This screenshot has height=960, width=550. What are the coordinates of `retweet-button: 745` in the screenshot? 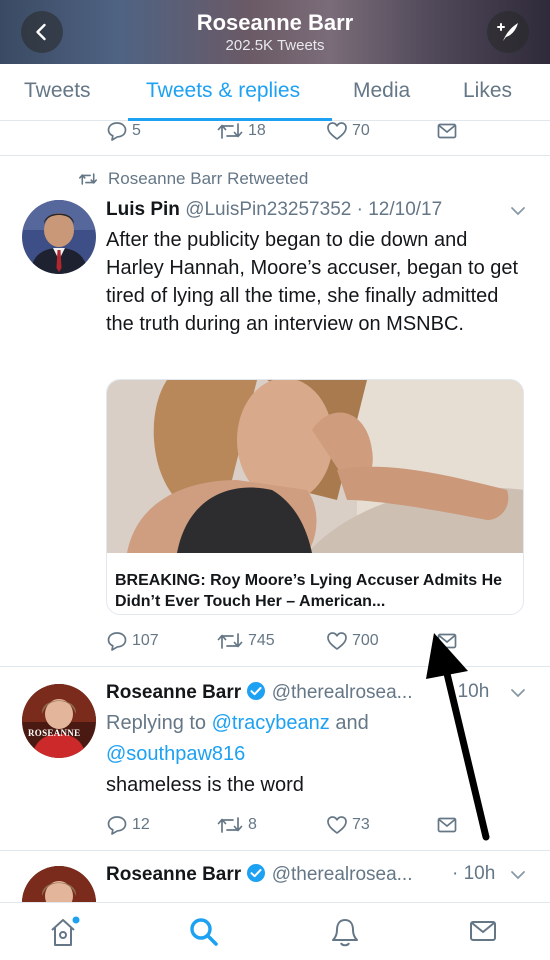 It's located at (245, 641).